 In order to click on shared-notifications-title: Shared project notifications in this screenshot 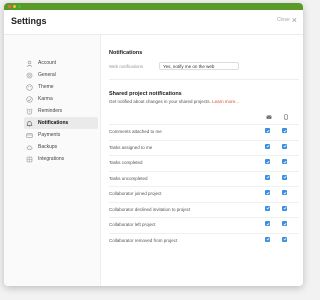, I will do `click(145, 94)`.